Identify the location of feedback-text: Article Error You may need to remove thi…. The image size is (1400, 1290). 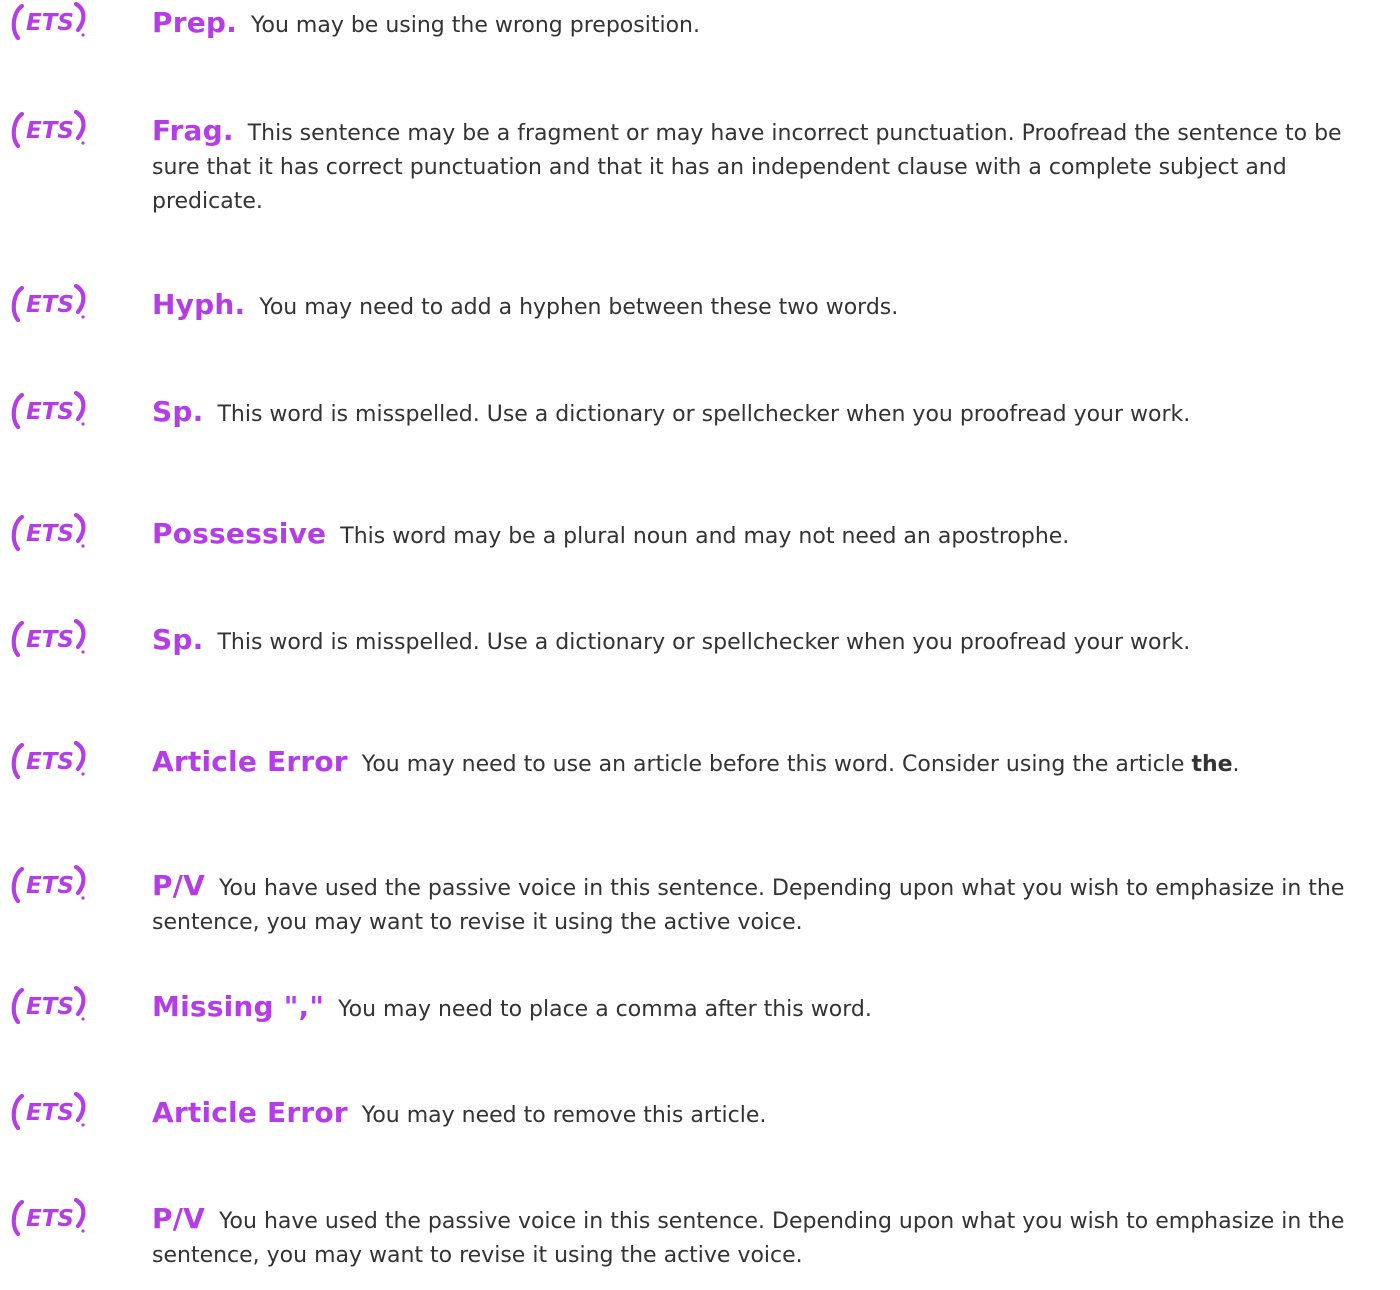
(770, 1114).